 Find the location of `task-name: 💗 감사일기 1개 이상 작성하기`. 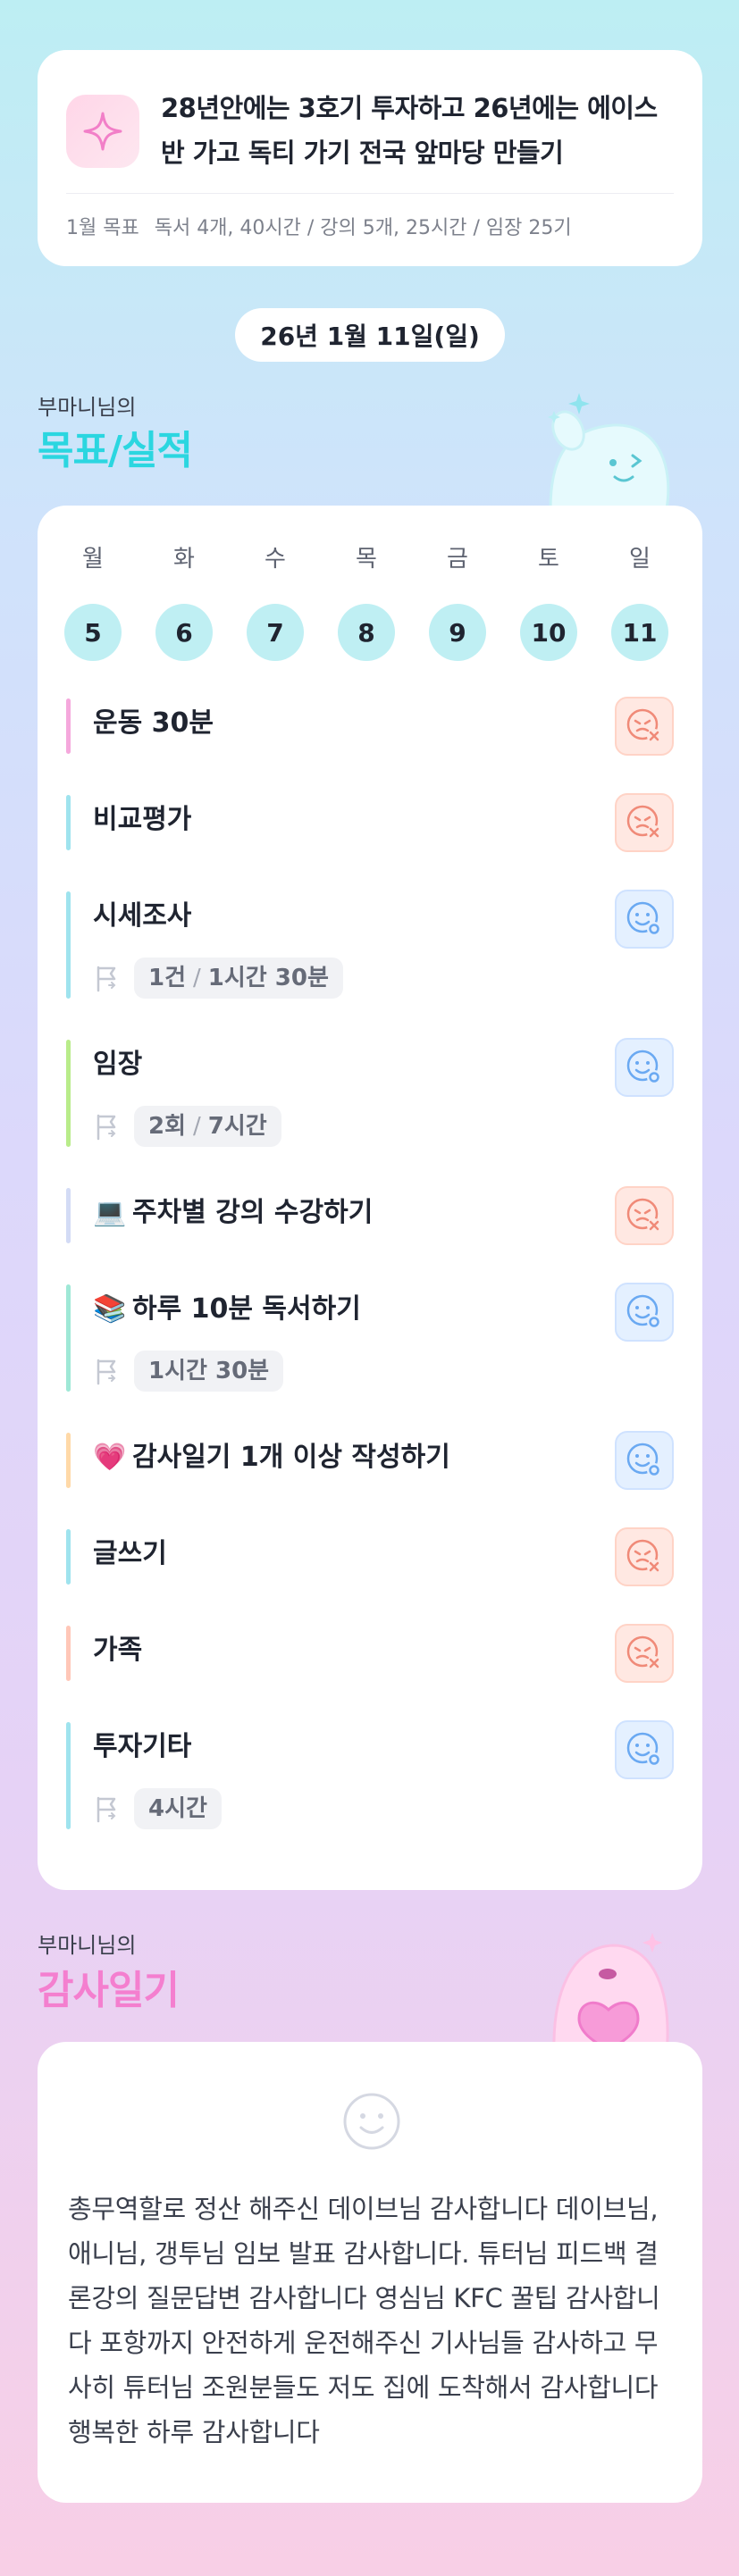

task-name: 💗 감사일기 1개 이상 작성하기 is located at coordinates (271, 1458).